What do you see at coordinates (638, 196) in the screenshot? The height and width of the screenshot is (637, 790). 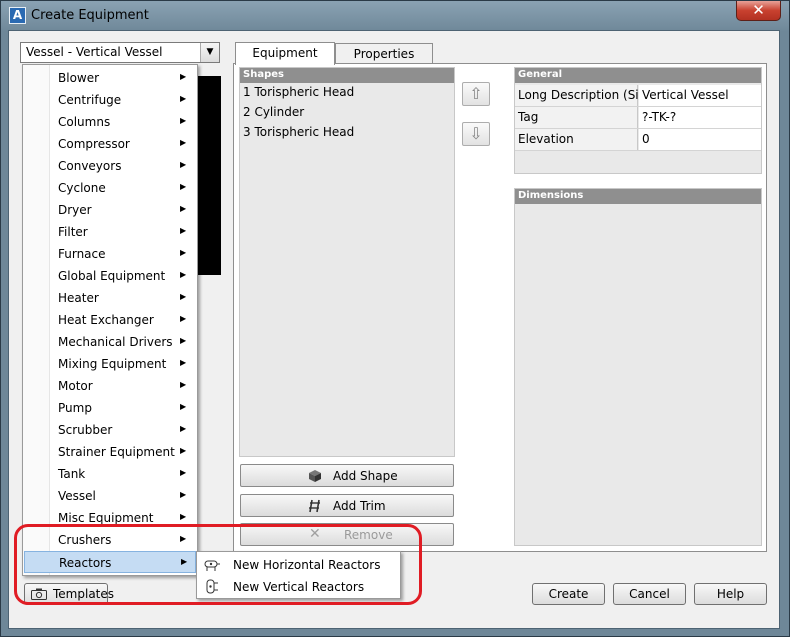 I see `dimensions-header: Dimensions` at bounding box center [638, 196].